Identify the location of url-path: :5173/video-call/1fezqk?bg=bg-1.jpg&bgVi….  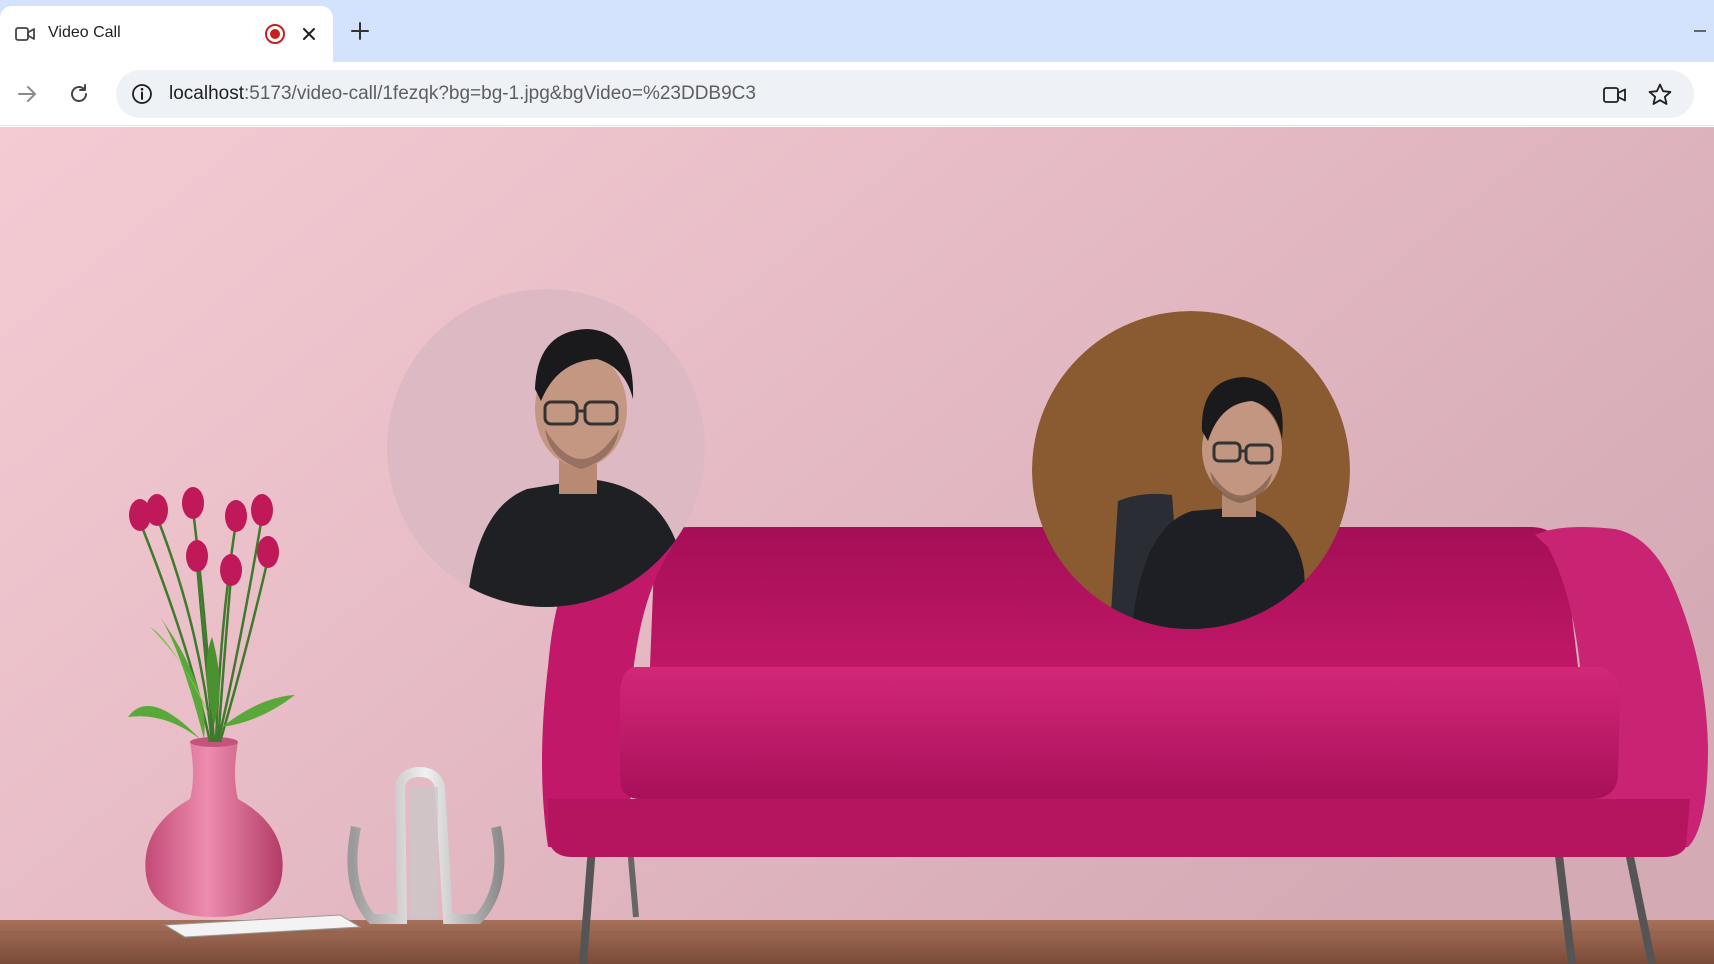
(500, 93).